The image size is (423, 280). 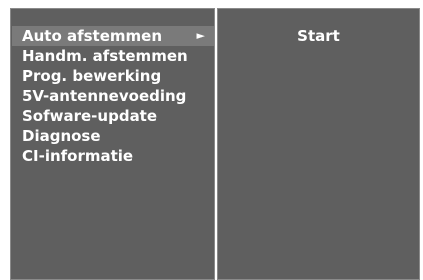 I want to click on menu-item-label: 5V-antennevoeding, so click(x=104, y=96).